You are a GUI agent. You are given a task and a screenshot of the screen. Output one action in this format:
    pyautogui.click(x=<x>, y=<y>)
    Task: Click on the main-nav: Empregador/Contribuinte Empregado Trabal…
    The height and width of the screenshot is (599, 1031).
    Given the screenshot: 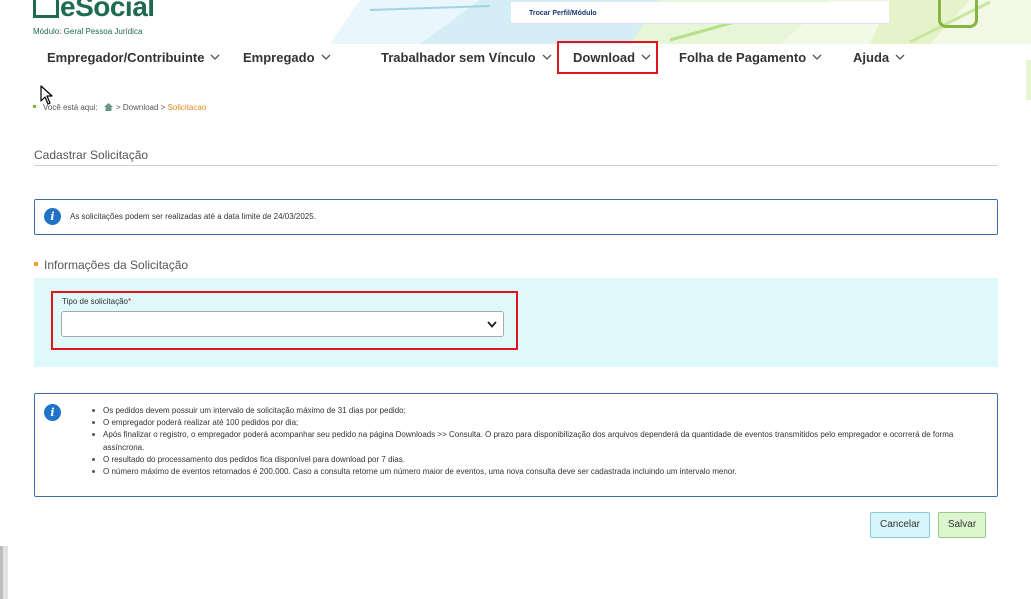 What is the action you would take?
    pyautogui.click(x=515, y=59)
    